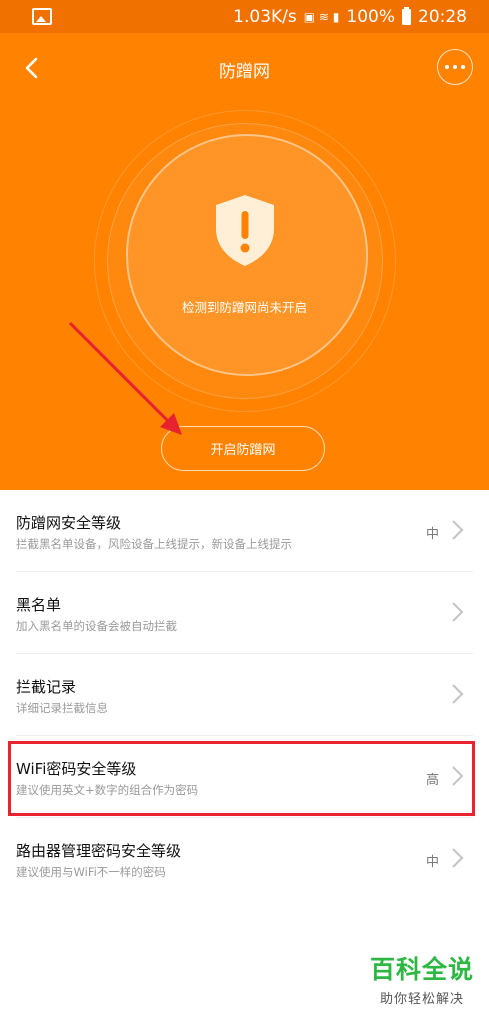  Describe the element at coordinates (321, 16) in the screenshot. I see `signal-icon: ▣ ≋ ▮` at that location.